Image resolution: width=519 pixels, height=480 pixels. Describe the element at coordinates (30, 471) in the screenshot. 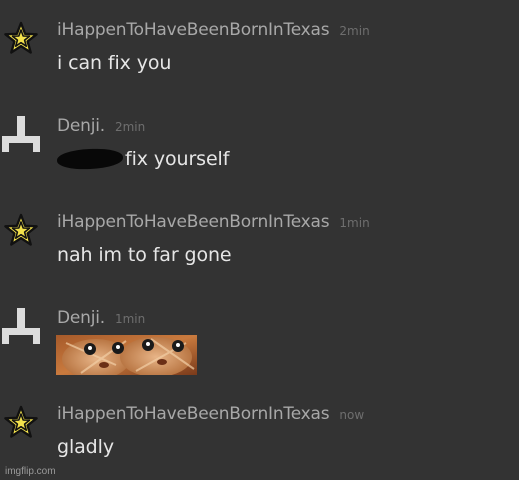

I see `imgflip-watermark: imgflip.com` at that location.